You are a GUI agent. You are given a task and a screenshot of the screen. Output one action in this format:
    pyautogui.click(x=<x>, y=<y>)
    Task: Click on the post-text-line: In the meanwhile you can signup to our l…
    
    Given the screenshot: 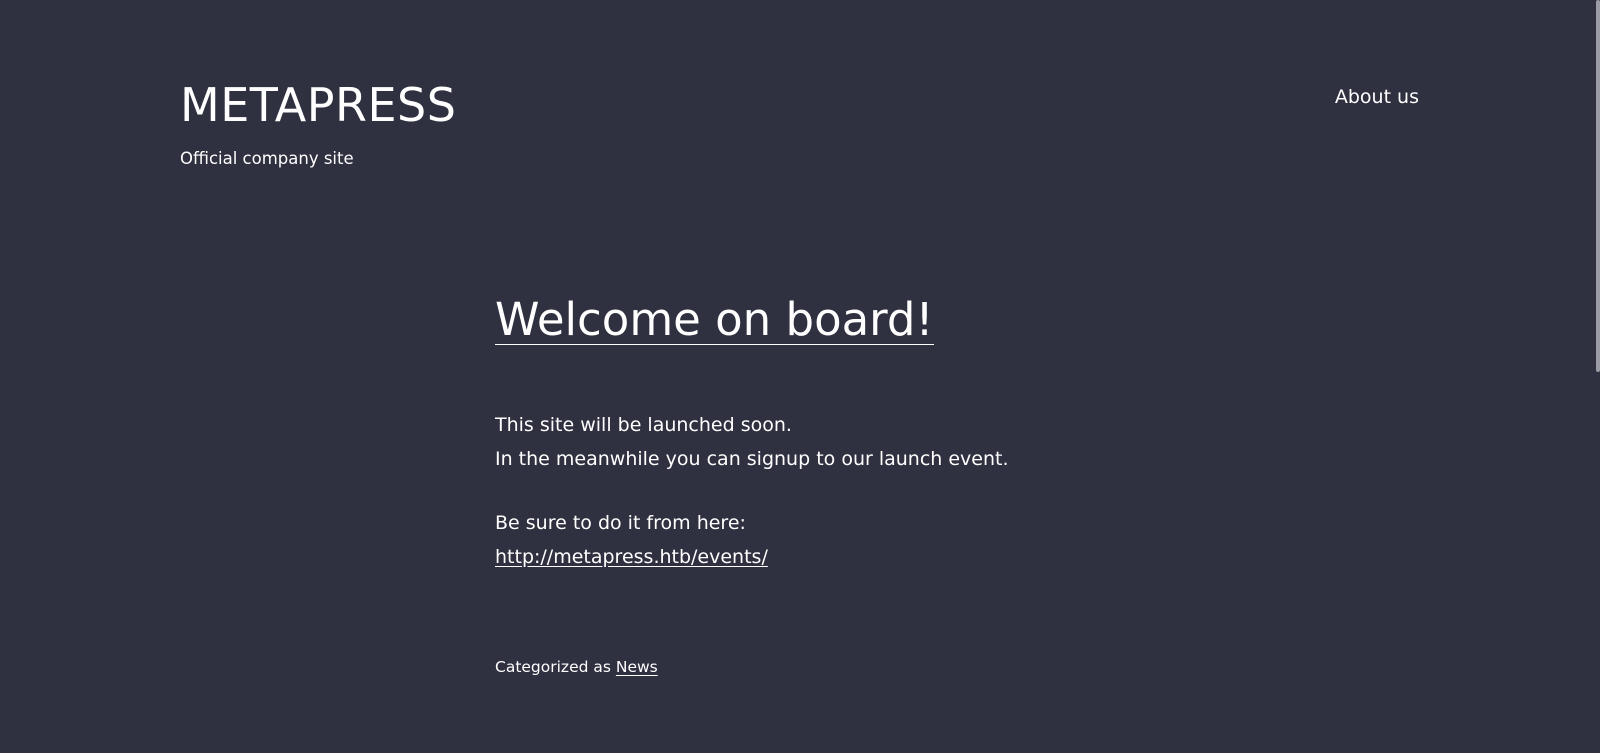 What is the action you would take?
    pyautogui.click(x=752, y=459)
    